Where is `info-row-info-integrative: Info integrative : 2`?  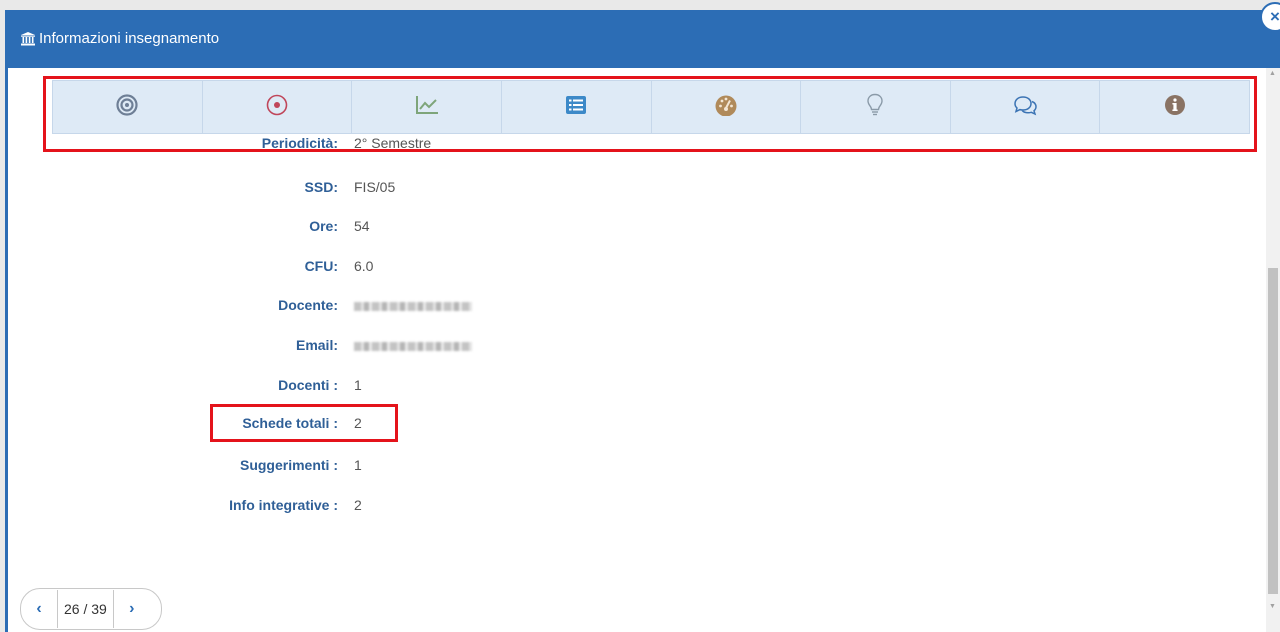
info-row-info-integrative: Info integrative : 2 is located at coordinates (258, 505).